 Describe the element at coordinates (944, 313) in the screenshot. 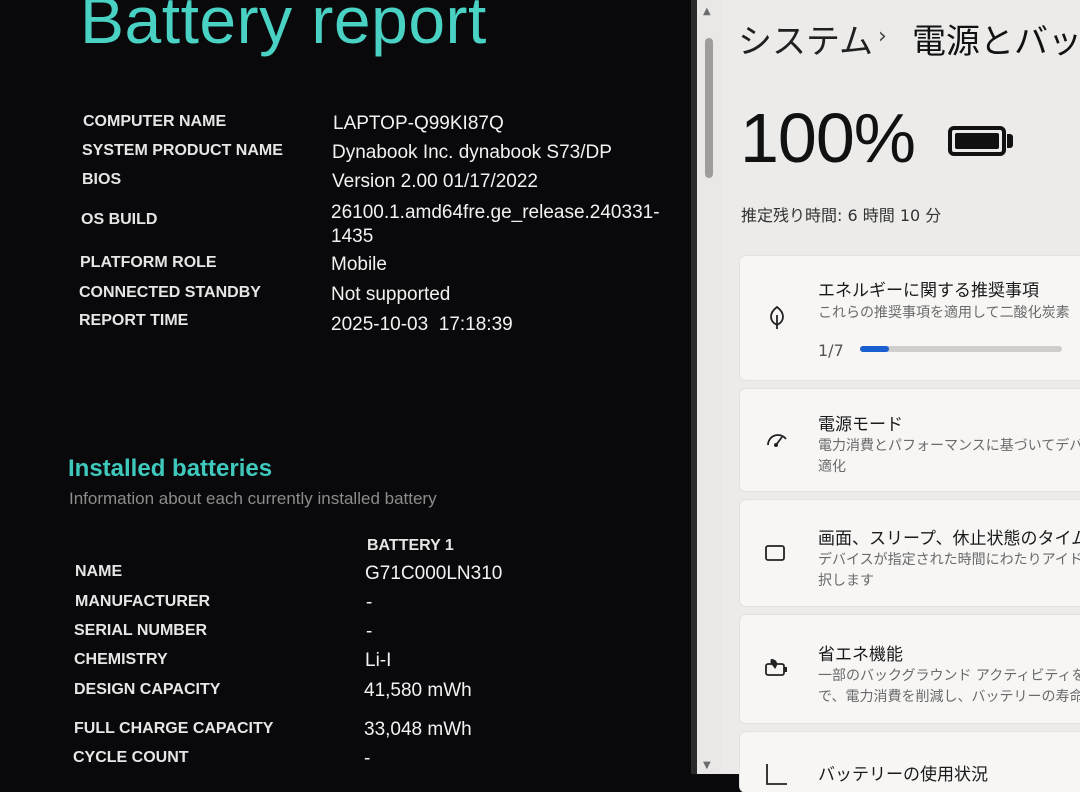

I see `energy-recommendations-desc: これらの推奨事項を適用して二酸化炭素` at that location.